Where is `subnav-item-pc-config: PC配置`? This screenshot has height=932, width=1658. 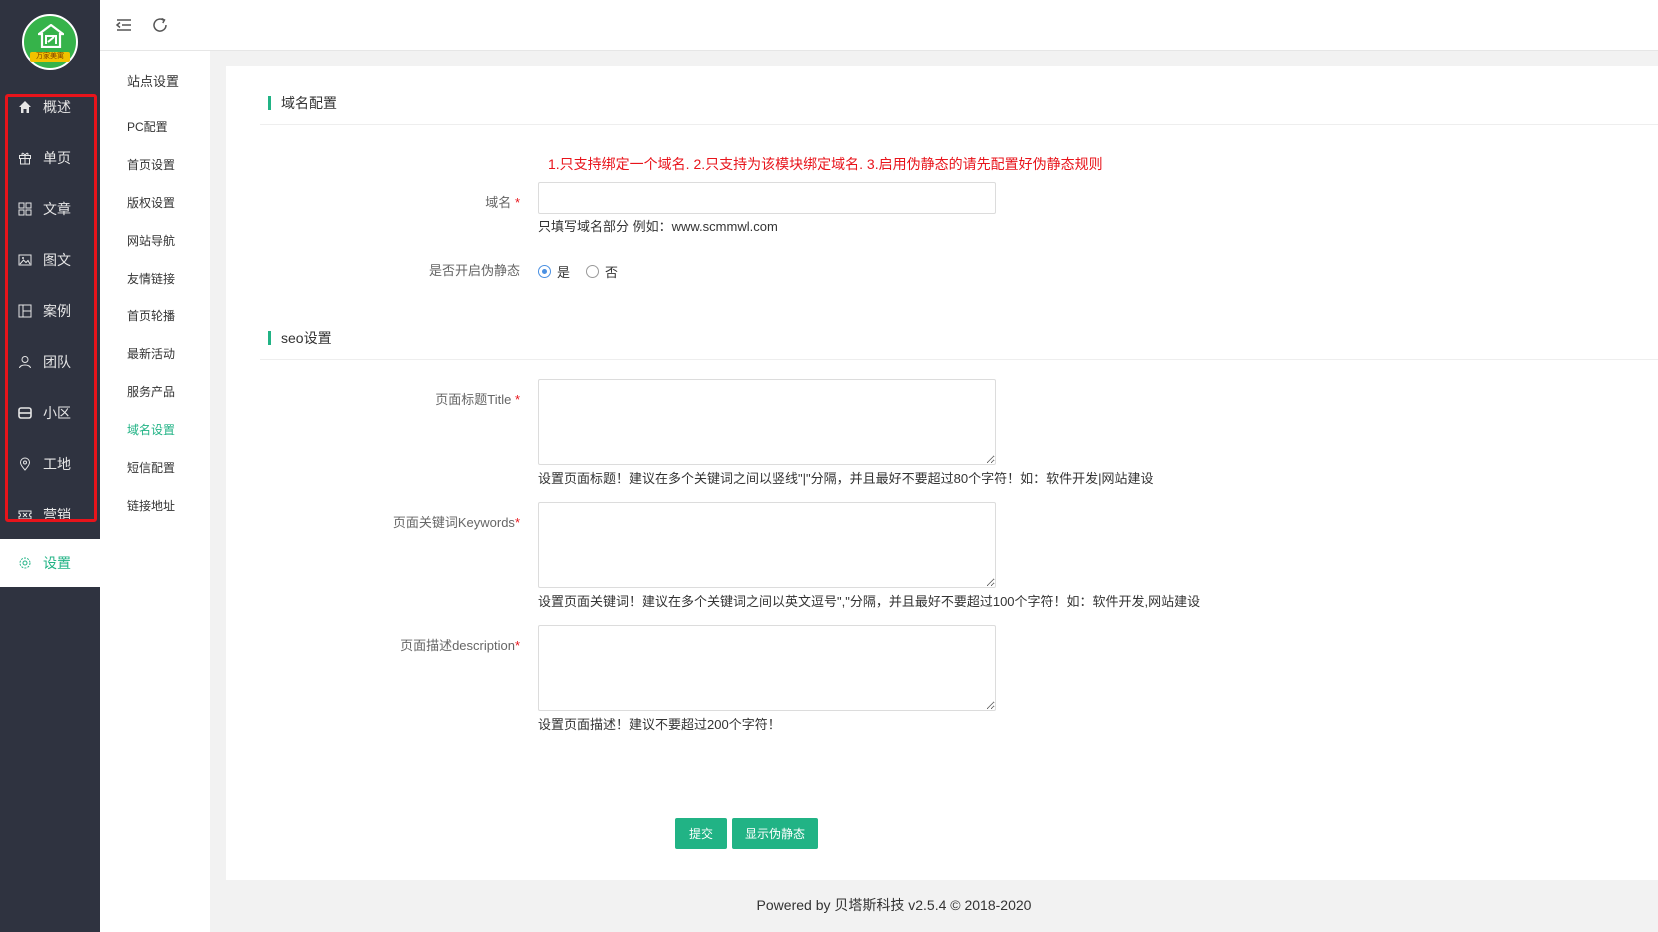
subnav-item-pc-config: PC配置 is located at coordinates (147, 126).